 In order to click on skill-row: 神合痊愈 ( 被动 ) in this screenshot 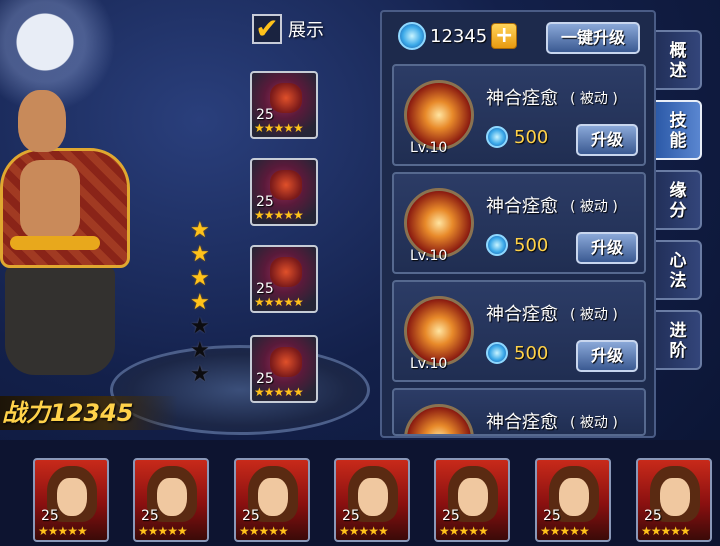, I will do `click(519, 412)`.